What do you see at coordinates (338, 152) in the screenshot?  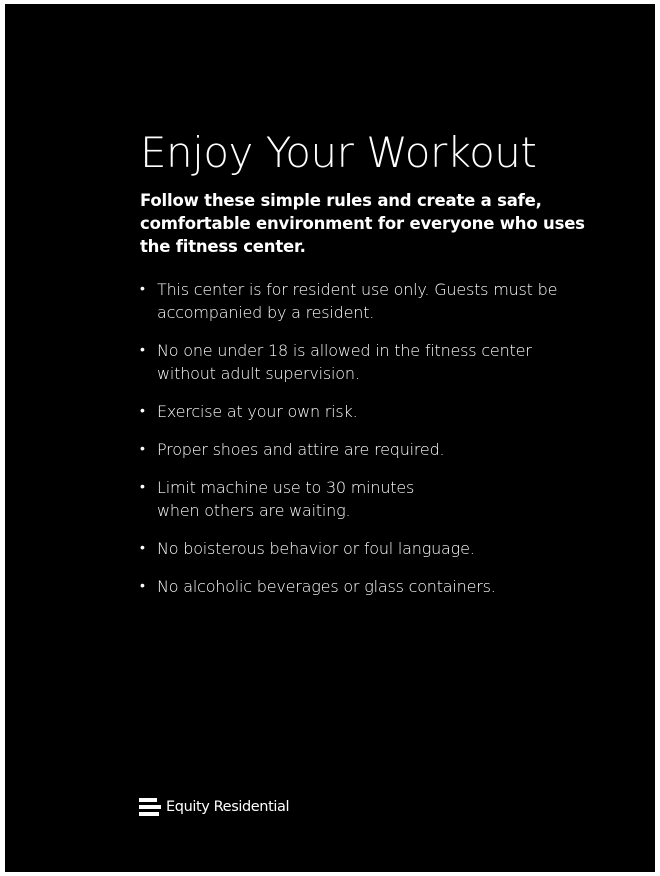 I see `page-title: Enjoy Your Workout` at bounding box center [338, 152].